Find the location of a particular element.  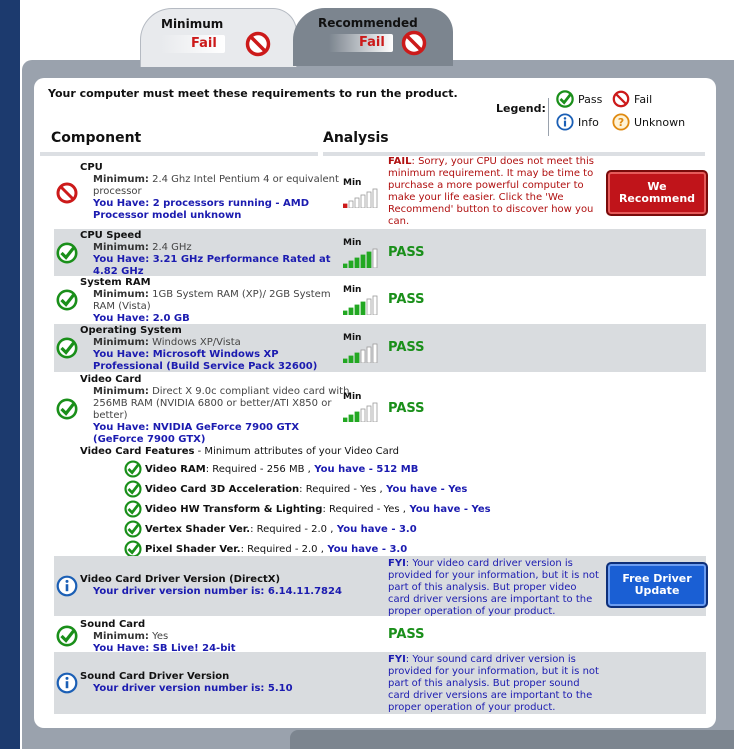

tab-recommended-title: Recommended is located at coordinates (368, 23).